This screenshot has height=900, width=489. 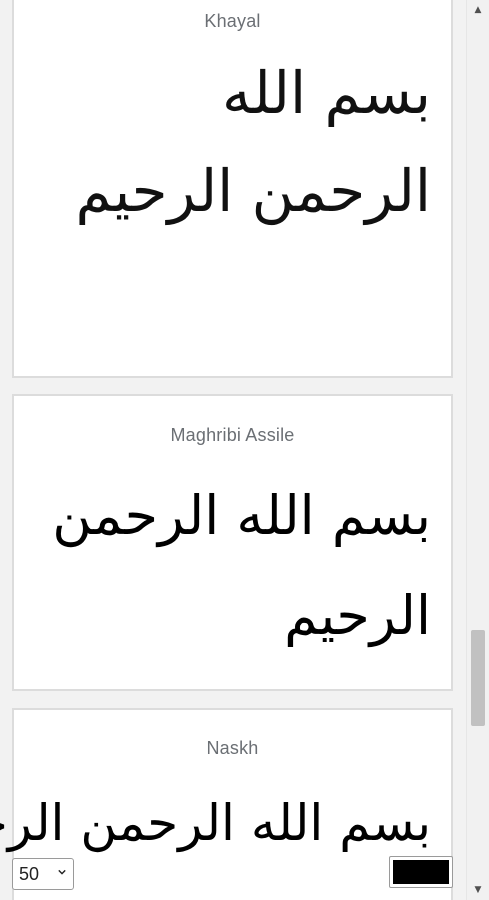 I want to click on color-swatch-fill, so click(x=421, y=872).